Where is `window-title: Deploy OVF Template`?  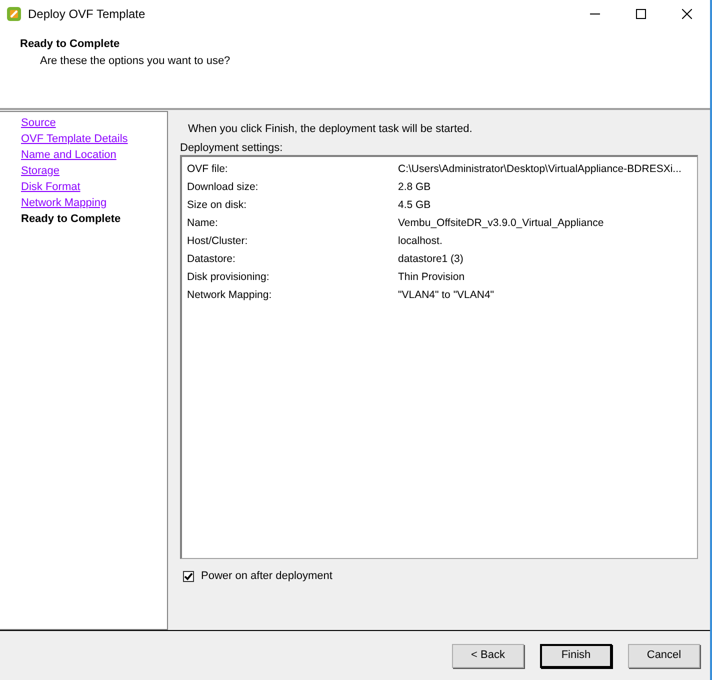 window-title: Deploy OVF Template is located at coordinates (87, 14).